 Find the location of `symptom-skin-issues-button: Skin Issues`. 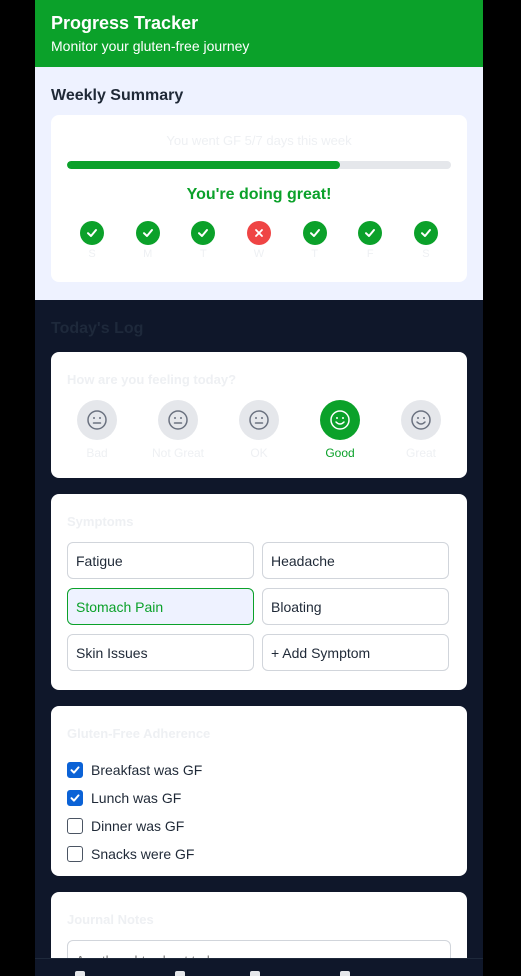

symptom-skin-issues-button: Skin Issues is located at coordinates (160, 652).